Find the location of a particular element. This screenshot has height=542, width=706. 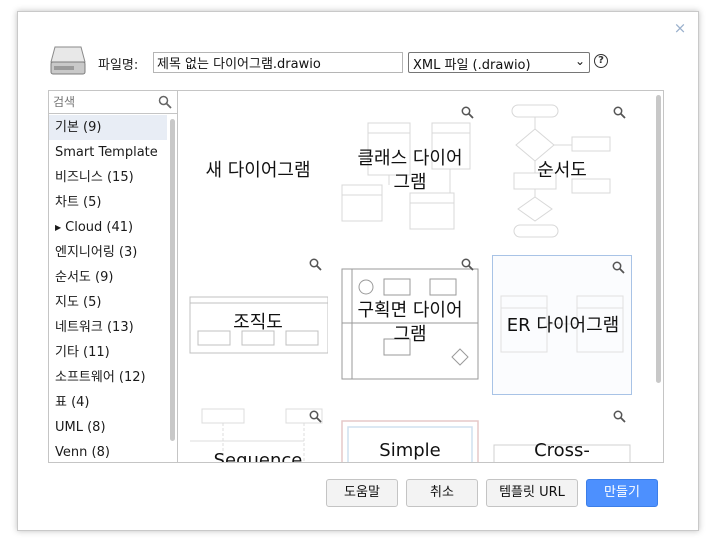

category-item-engineering: 엔지니어링 (3) is located at coordinates (108, 252).